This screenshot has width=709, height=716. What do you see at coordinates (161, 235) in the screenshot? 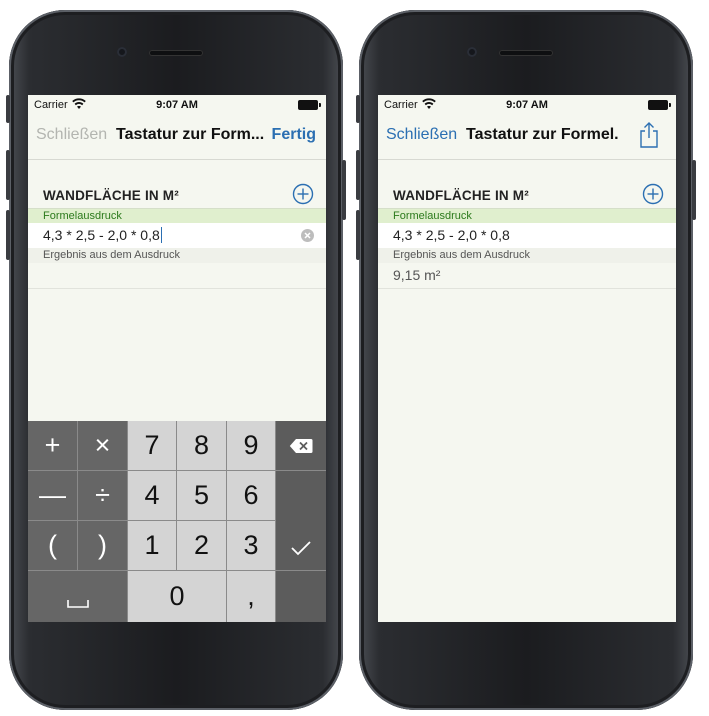
I see `text-caret` at bounding box center [161, 235].